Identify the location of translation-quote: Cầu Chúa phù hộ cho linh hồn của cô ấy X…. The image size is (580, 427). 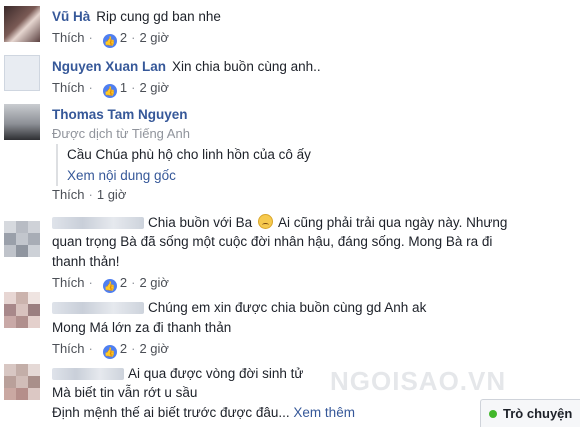
(183, 165).